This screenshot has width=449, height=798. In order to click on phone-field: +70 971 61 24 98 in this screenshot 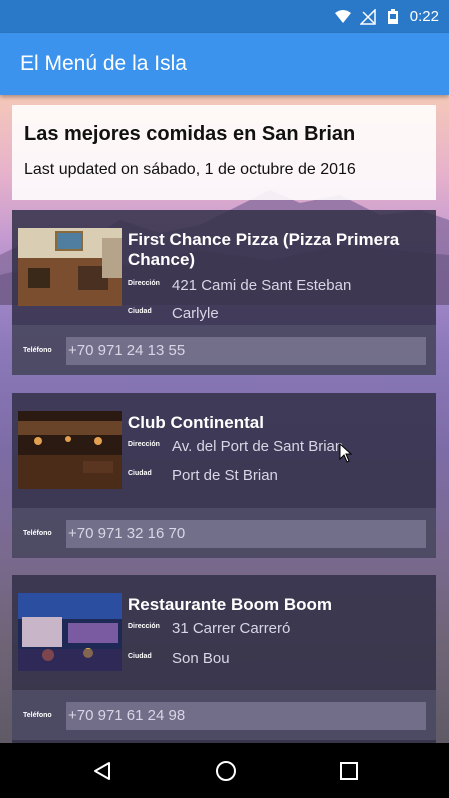, I will do `click(246, 716)`.